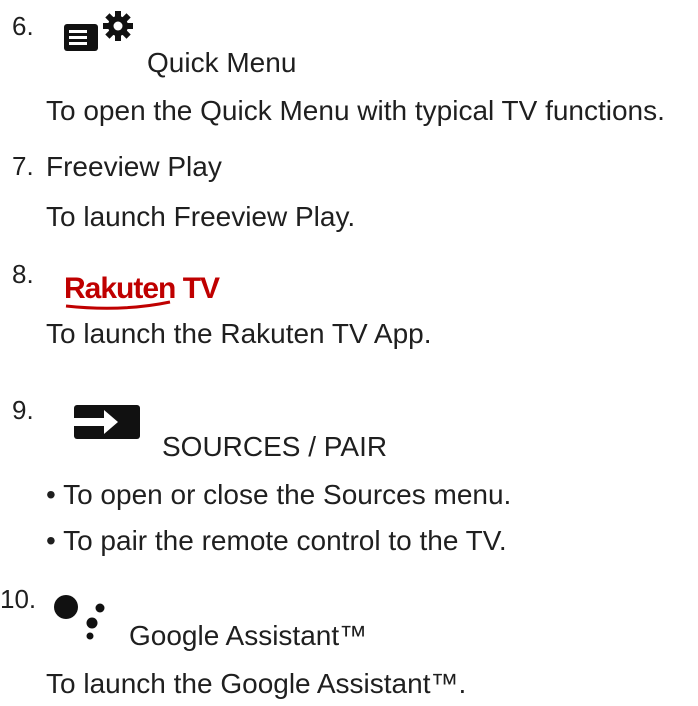 Image resolution: width=698 pixels, height=706 pixels. I want to click on bullet-item: • To open or close the Sources menu., so click(279, 494).